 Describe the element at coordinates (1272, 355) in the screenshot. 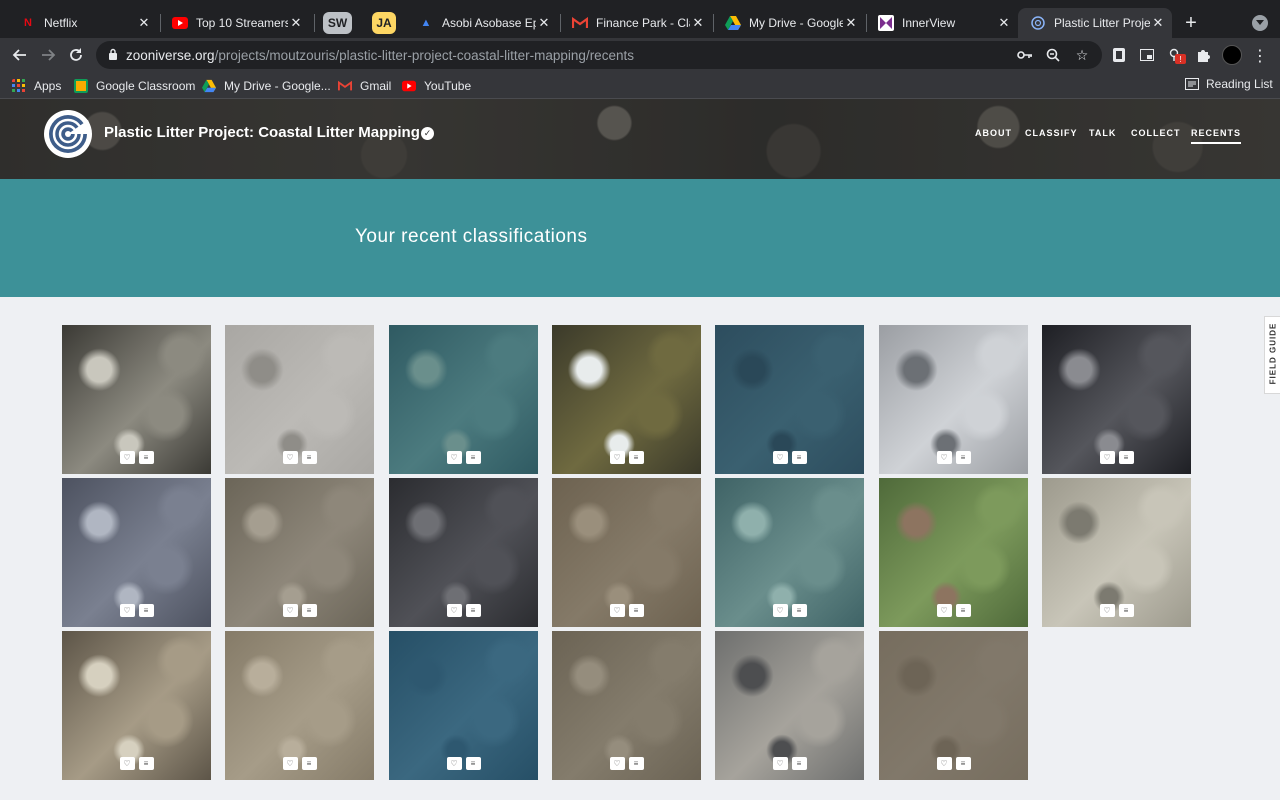

I see `field-guide-tab: FIELD GUIDE` at that location.